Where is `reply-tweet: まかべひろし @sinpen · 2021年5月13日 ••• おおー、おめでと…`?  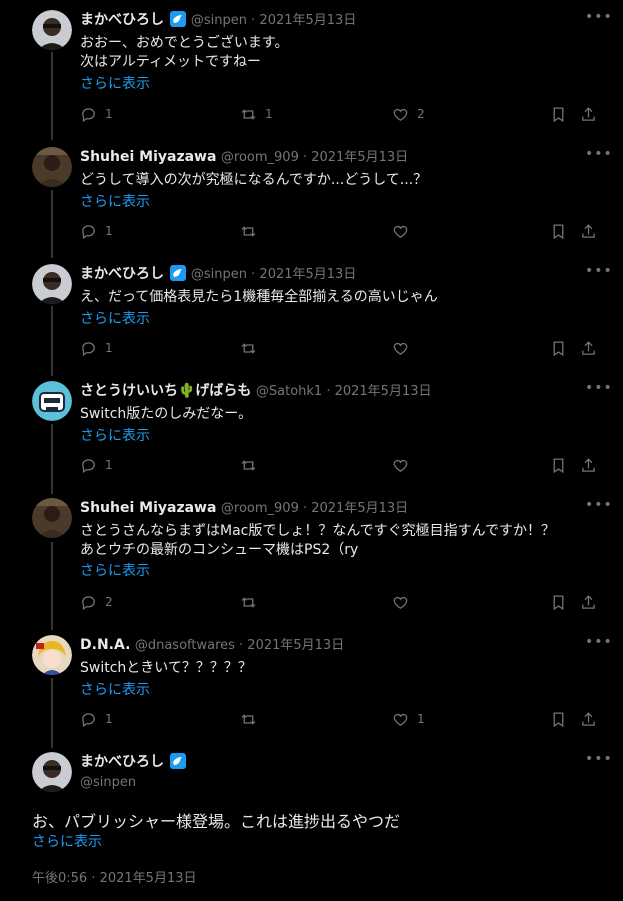 reply-tweet: まかべひろし @sinpen · 2021年5月13日 ••• おおー、おめでと… is located at coordinates (311, 70).